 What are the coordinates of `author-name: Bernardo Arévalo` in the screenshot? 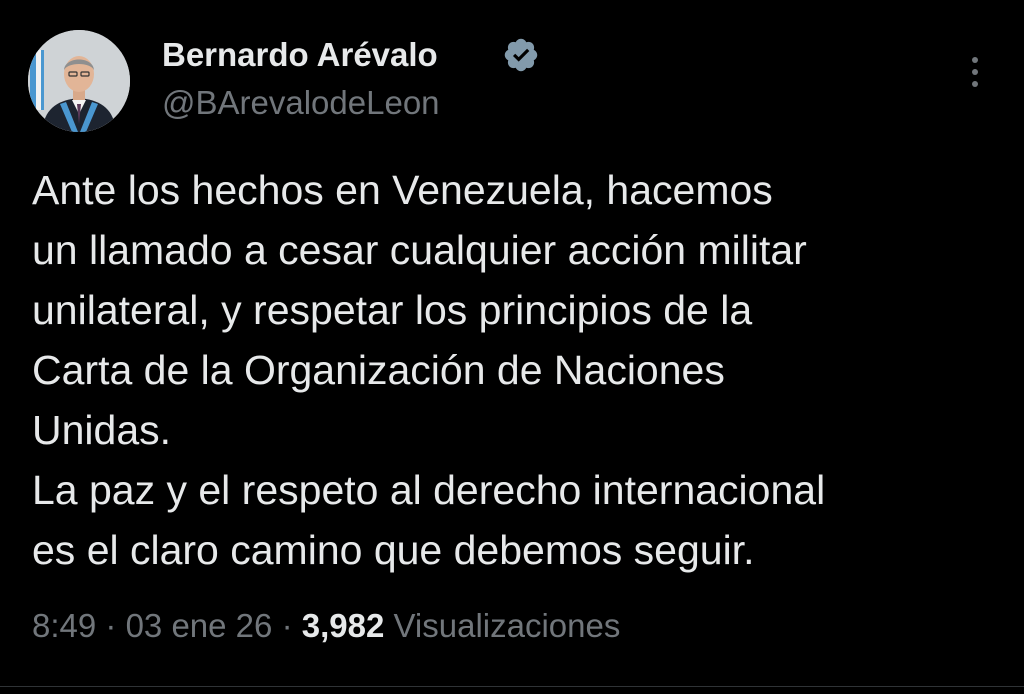 It's located at (300, 55).